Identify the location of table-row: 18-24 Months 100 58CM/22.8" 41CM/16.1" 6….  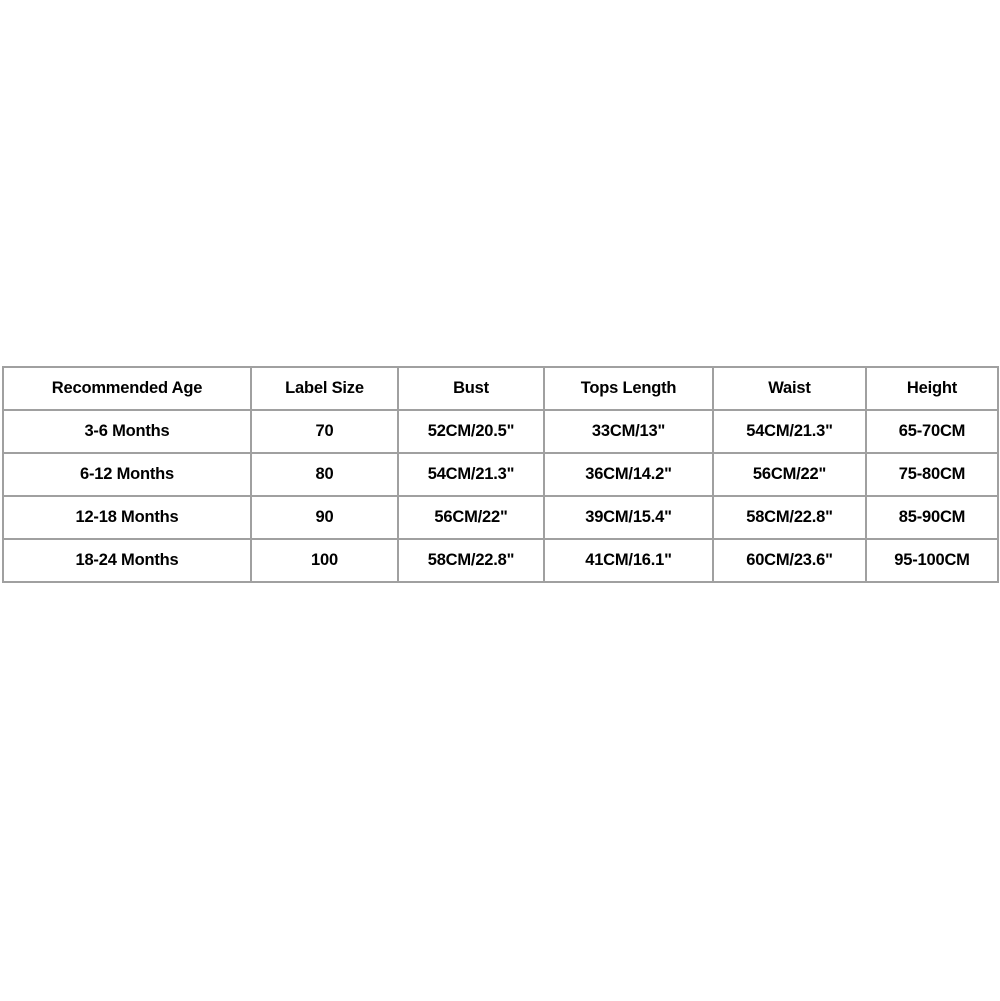
(500, 560).